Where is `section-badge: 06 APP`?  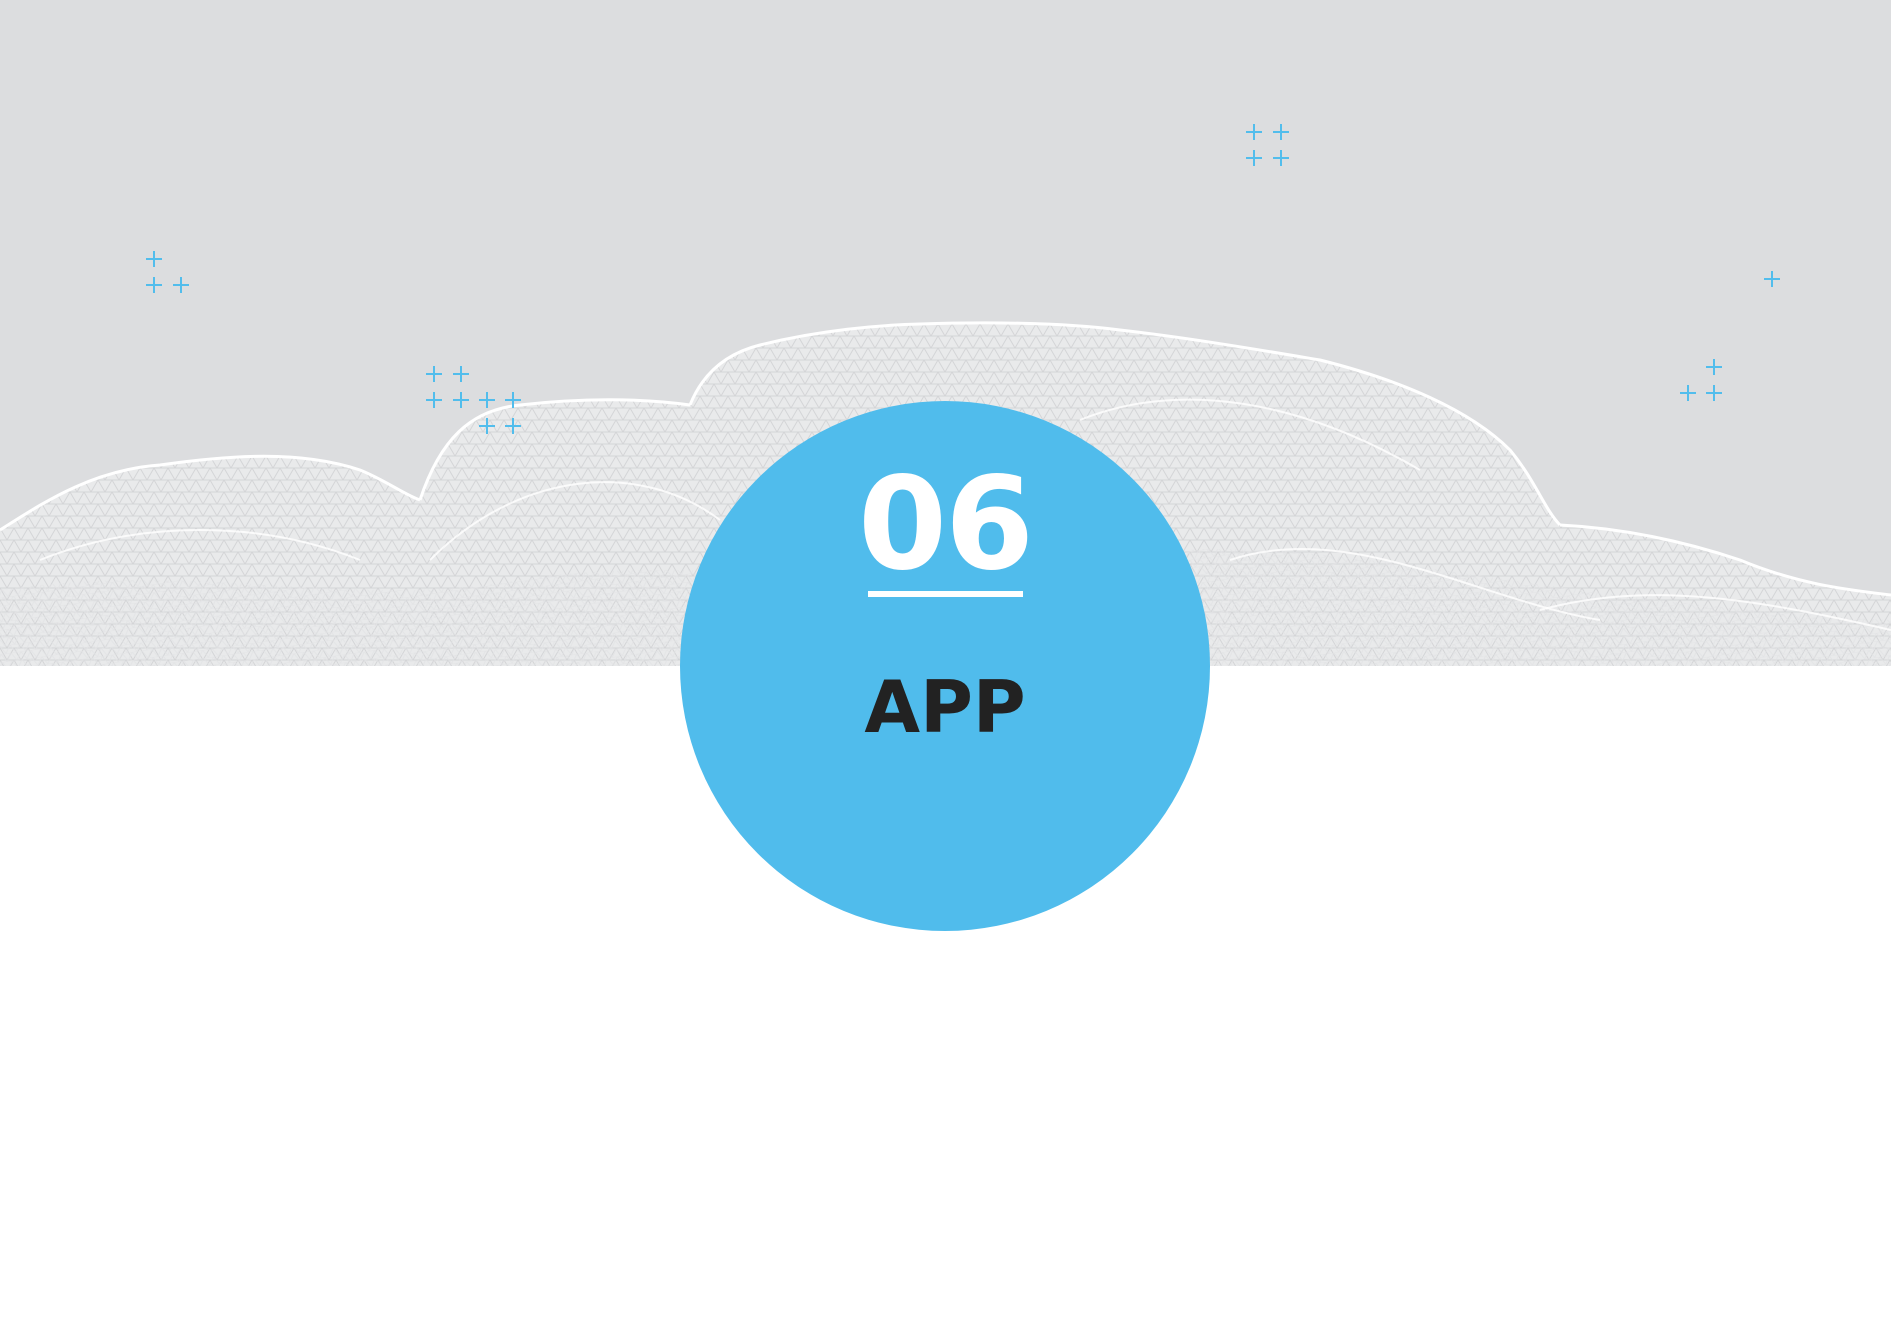 section-badge: 06 APP is located at coordinates (945, 666).